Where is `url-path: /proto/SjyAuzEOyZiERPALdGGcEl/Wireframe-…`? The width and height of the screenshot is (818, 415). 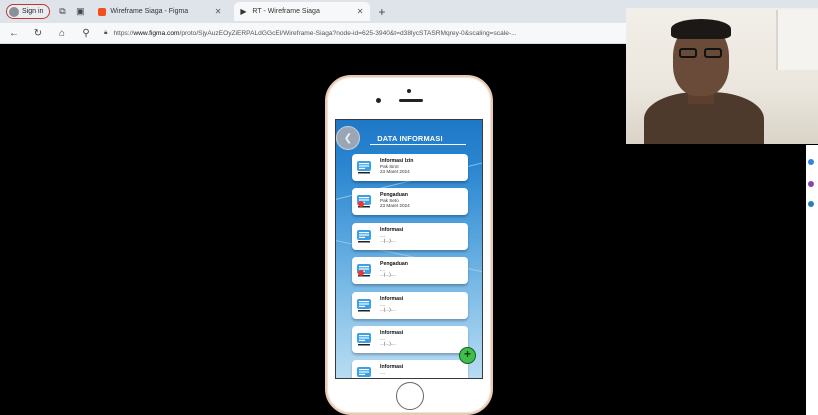 url-path: /proto/SjyAuzEOyZiERPALdGGcEl/Wireframe-… is located at coordinates (348, 33).